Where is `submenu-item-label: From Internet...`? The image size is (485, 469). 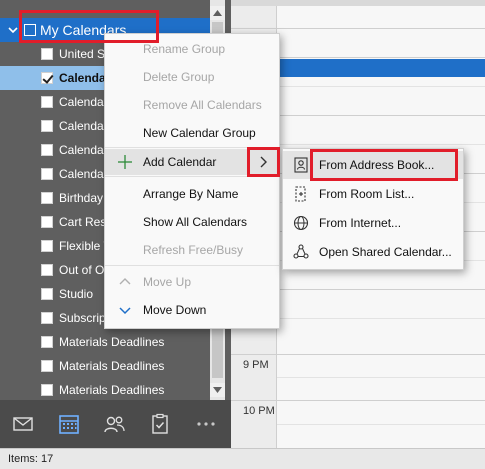
submenu-item-label: From Internet... is located at coordinates (360, 223).